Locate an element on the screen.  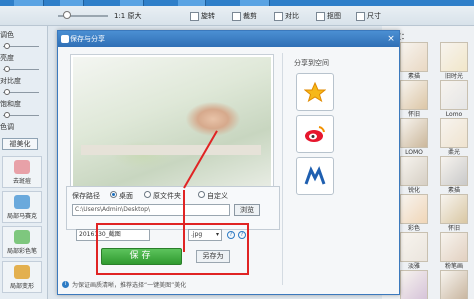
temperature-knob is located at coordinates (7, 115).